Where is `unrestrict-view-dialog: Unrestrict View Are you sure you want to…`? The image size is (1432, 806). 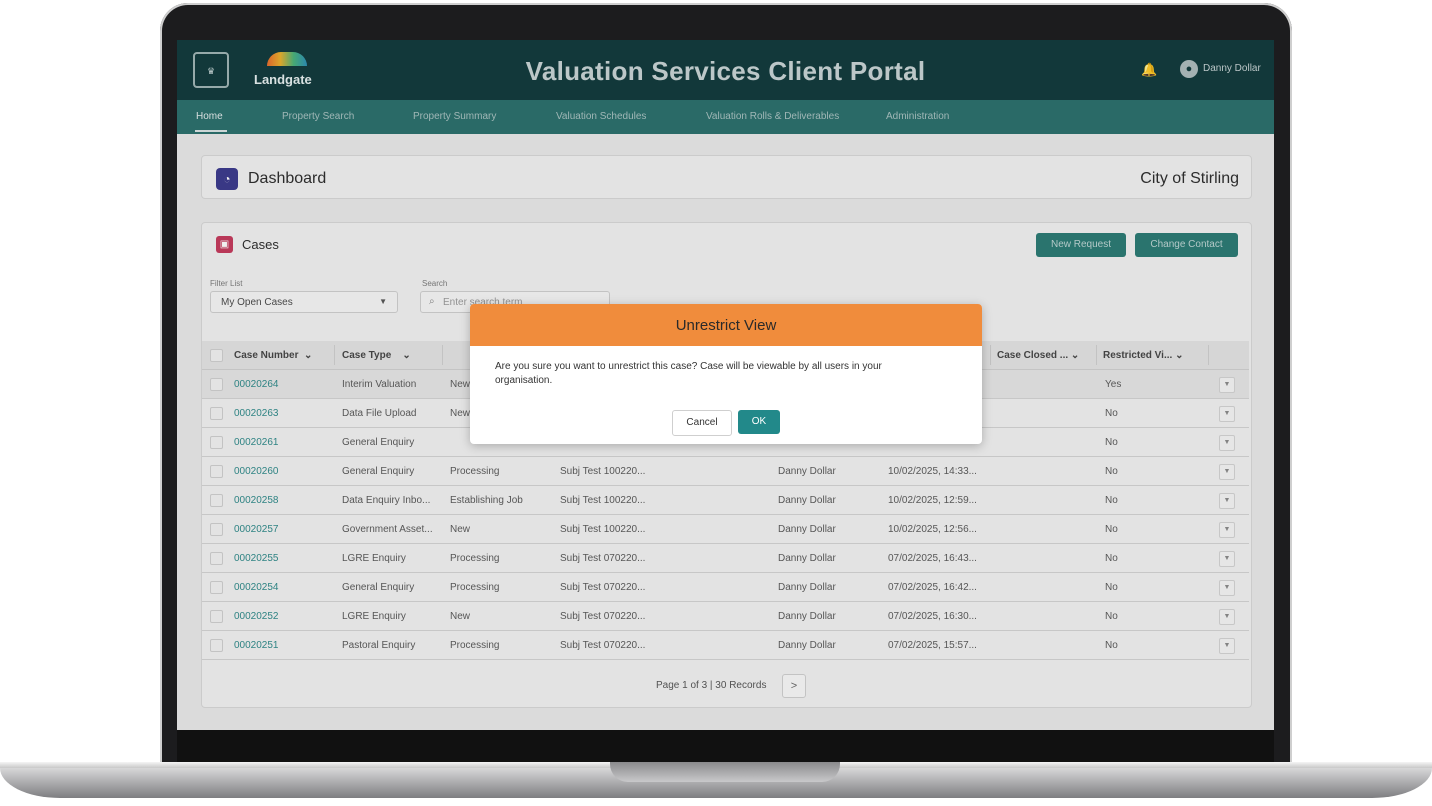
unrestrict-view-dialog: Unrestrict View Are you sure you want to… is located at coordinates (726, 374).